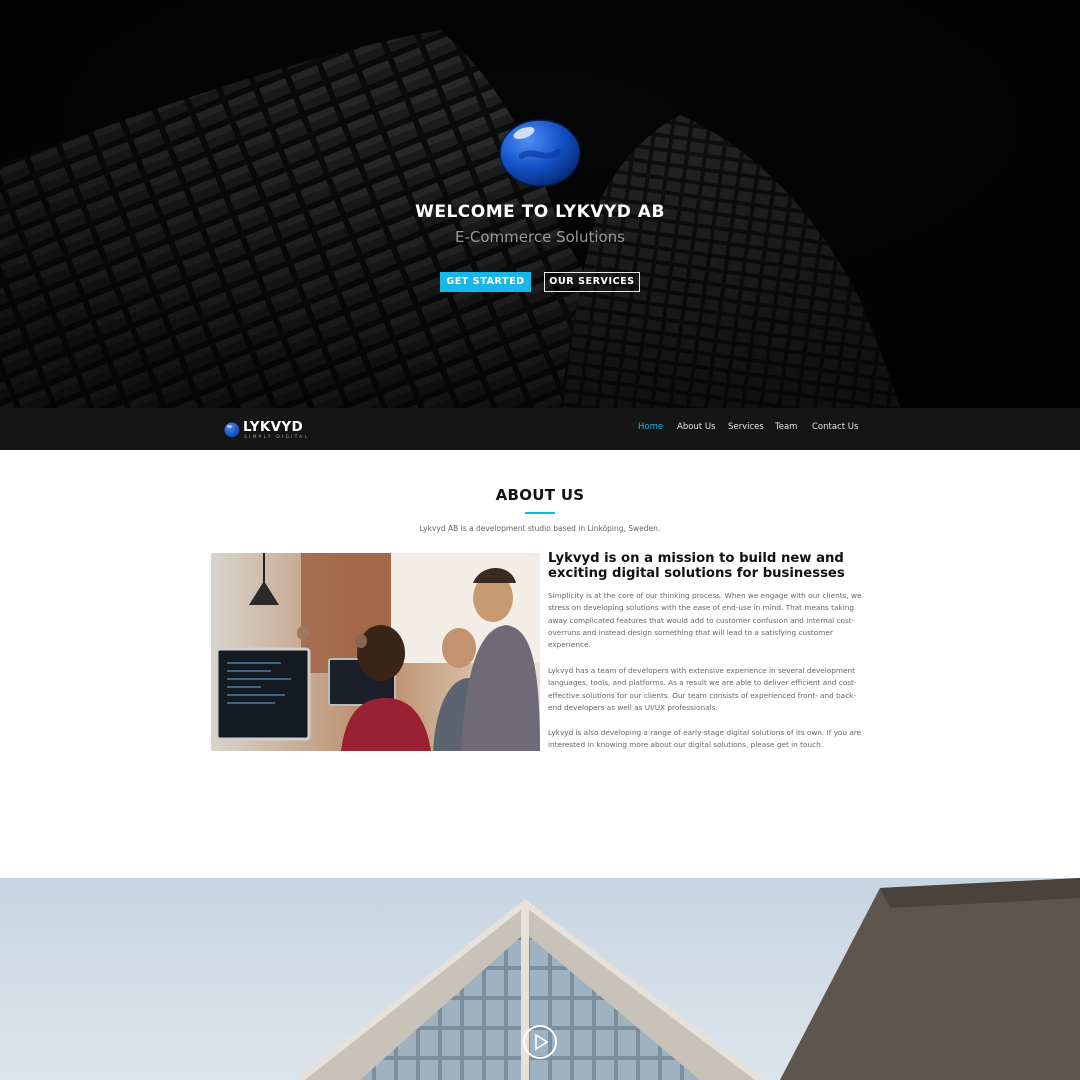 Image resolution: width=1080 pixels, height=1080 pixels. What do you see at coordinates (540, 153) in the screenshot?
I see `blue-sphere-logo-icon` at bounding box center [540, 153].